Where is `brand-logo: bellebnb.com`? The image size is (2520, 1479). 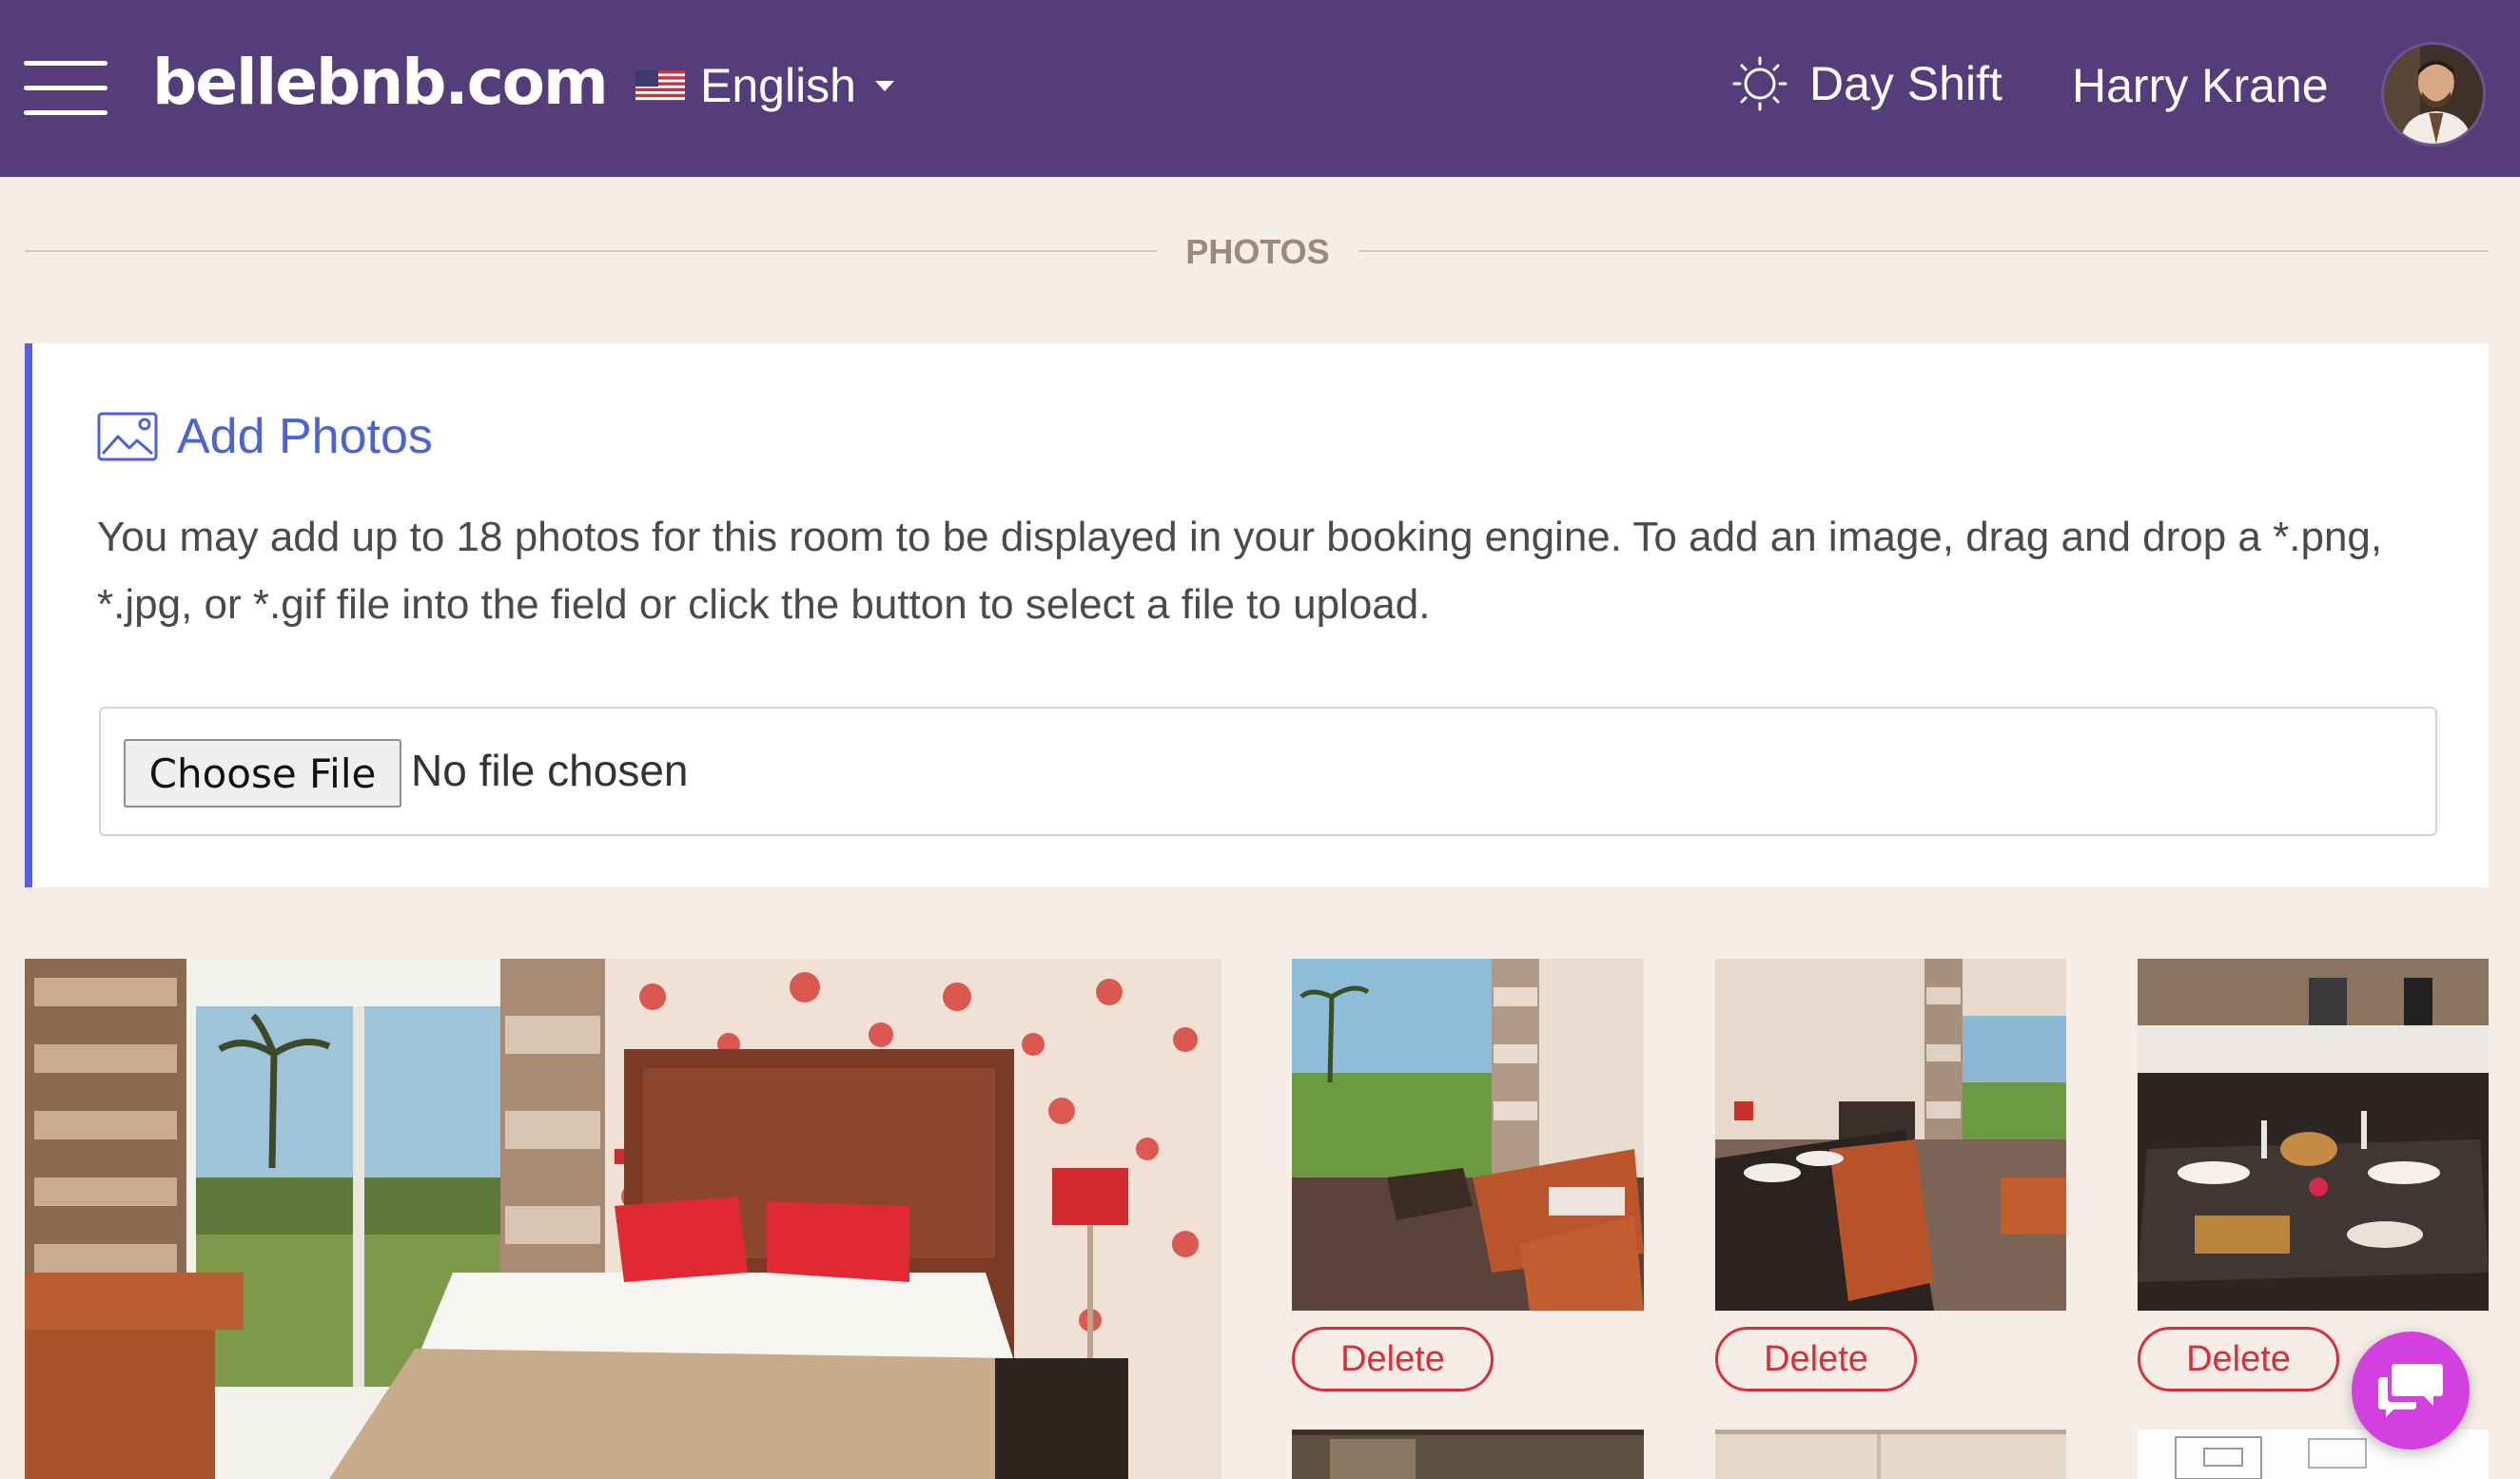 brand-logo: bellebnb.com is located at coordinates (381, 82).